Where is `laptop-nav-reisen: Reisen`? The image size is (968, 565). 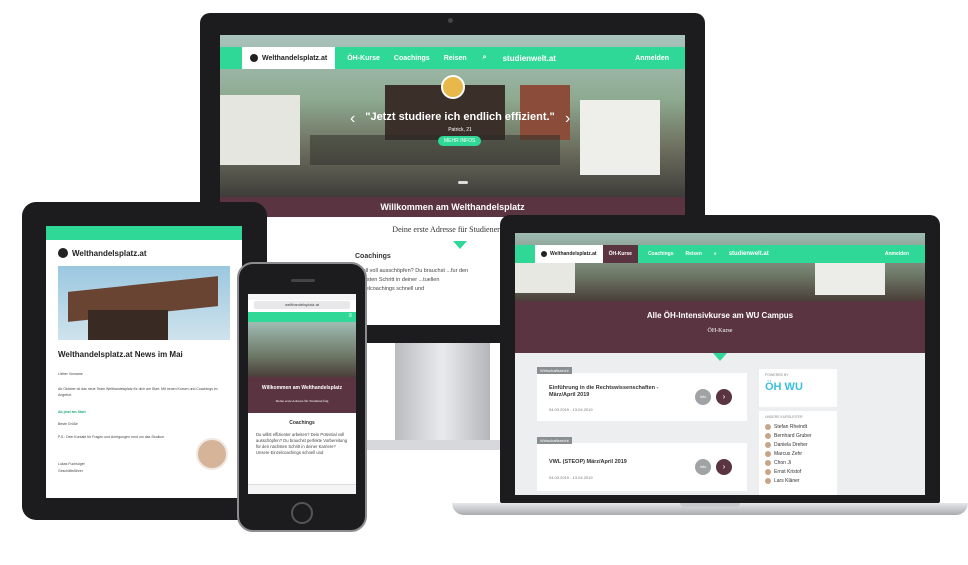
laptop-nav-reisen: Reisen is located at coordinates (694, 254).